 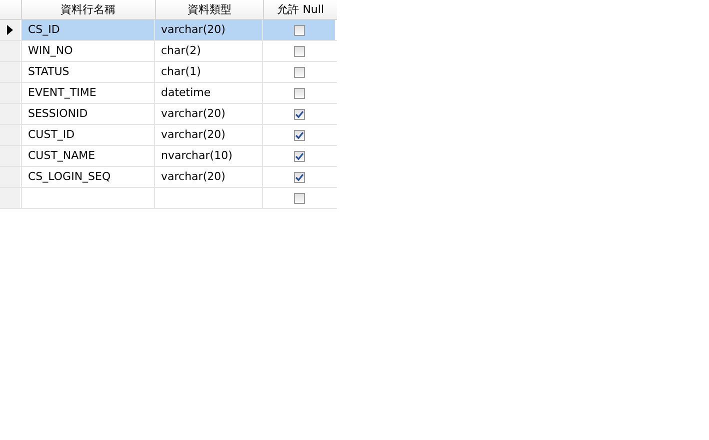 I want to click on column-header: 允許 Null, so click(x=300, y=9).